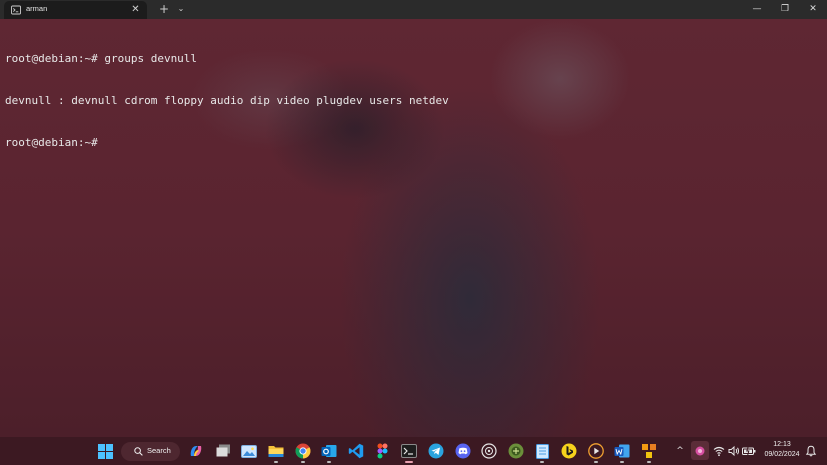  I want to click on taskbar-app-figma, so click(382, 451).